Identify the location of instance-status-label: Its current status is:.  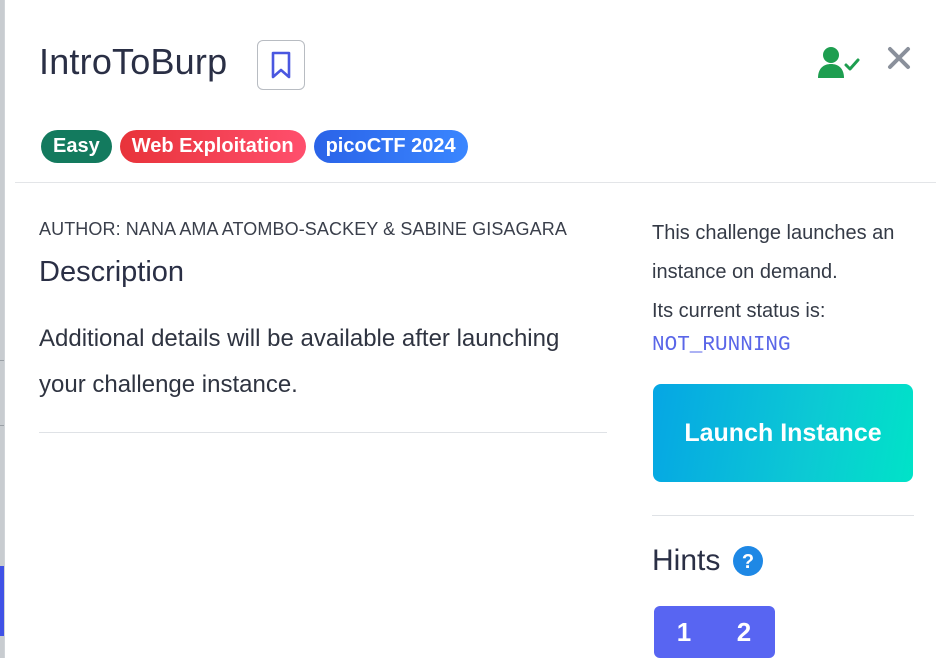
(739, 311).